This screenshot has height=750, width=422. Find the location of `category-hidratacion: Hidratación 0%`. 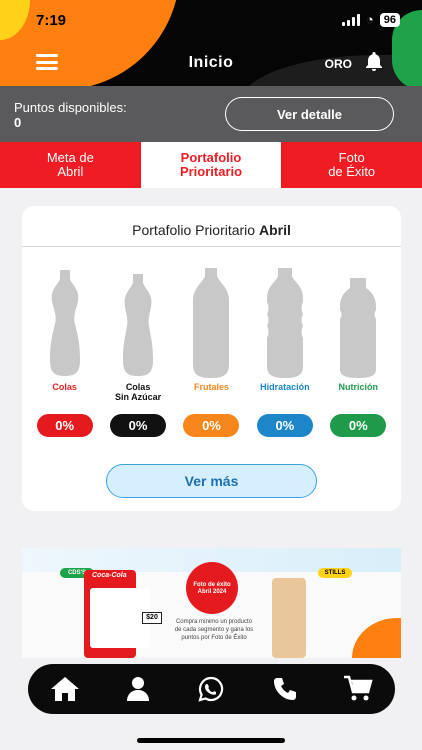

category-hidratacion: Hidratación 0% is located at coordinates (285, 352).